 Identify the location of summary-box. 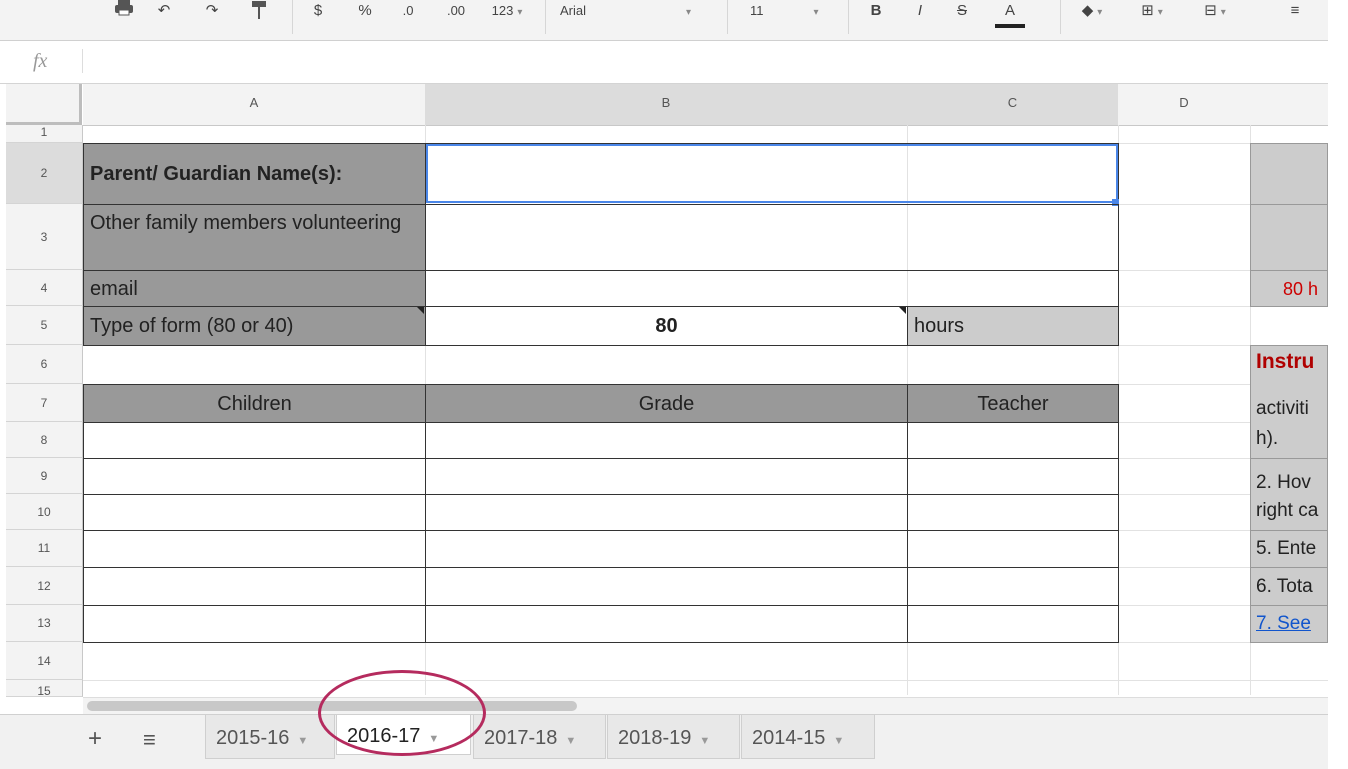
(1289, 207).